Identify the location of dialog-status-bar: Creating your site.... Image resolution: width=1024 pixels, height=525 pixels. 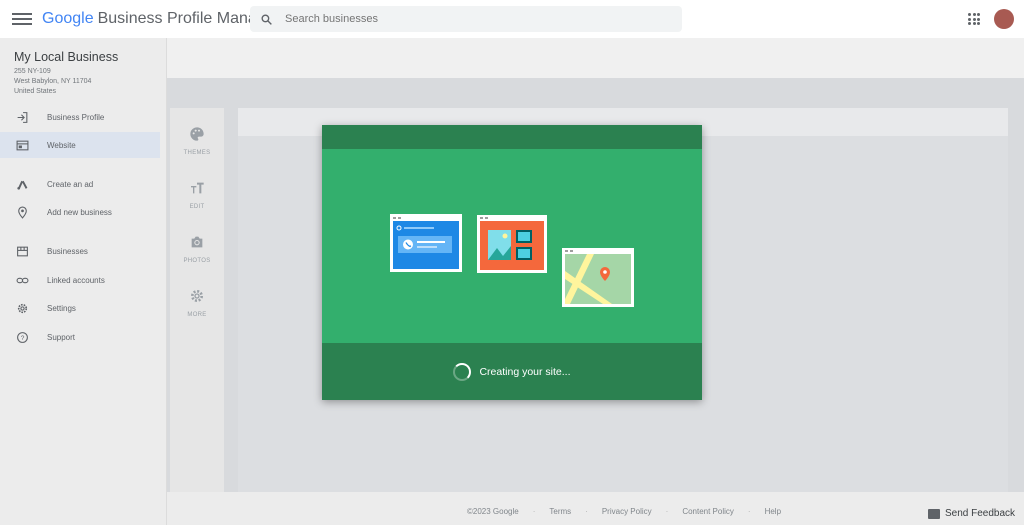
(512, 371).